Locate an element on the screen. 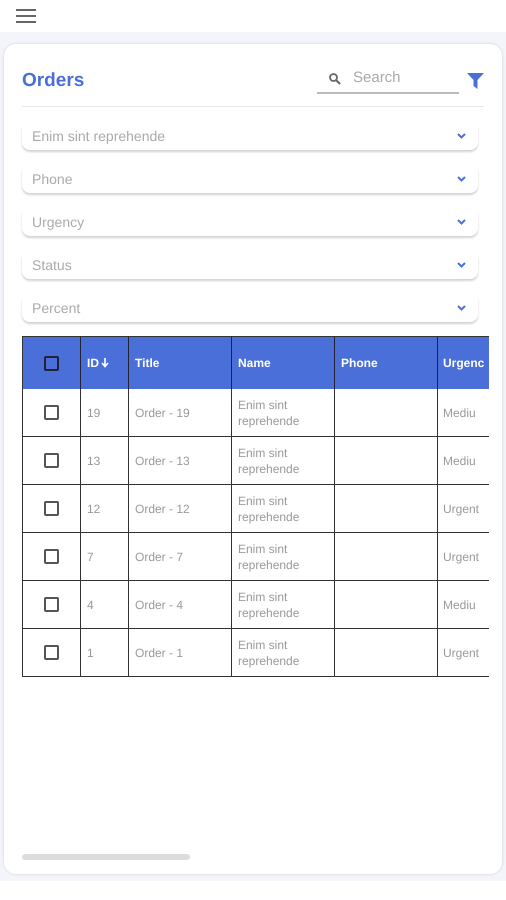  column-header: Phone is located at coordinates (386, 363).